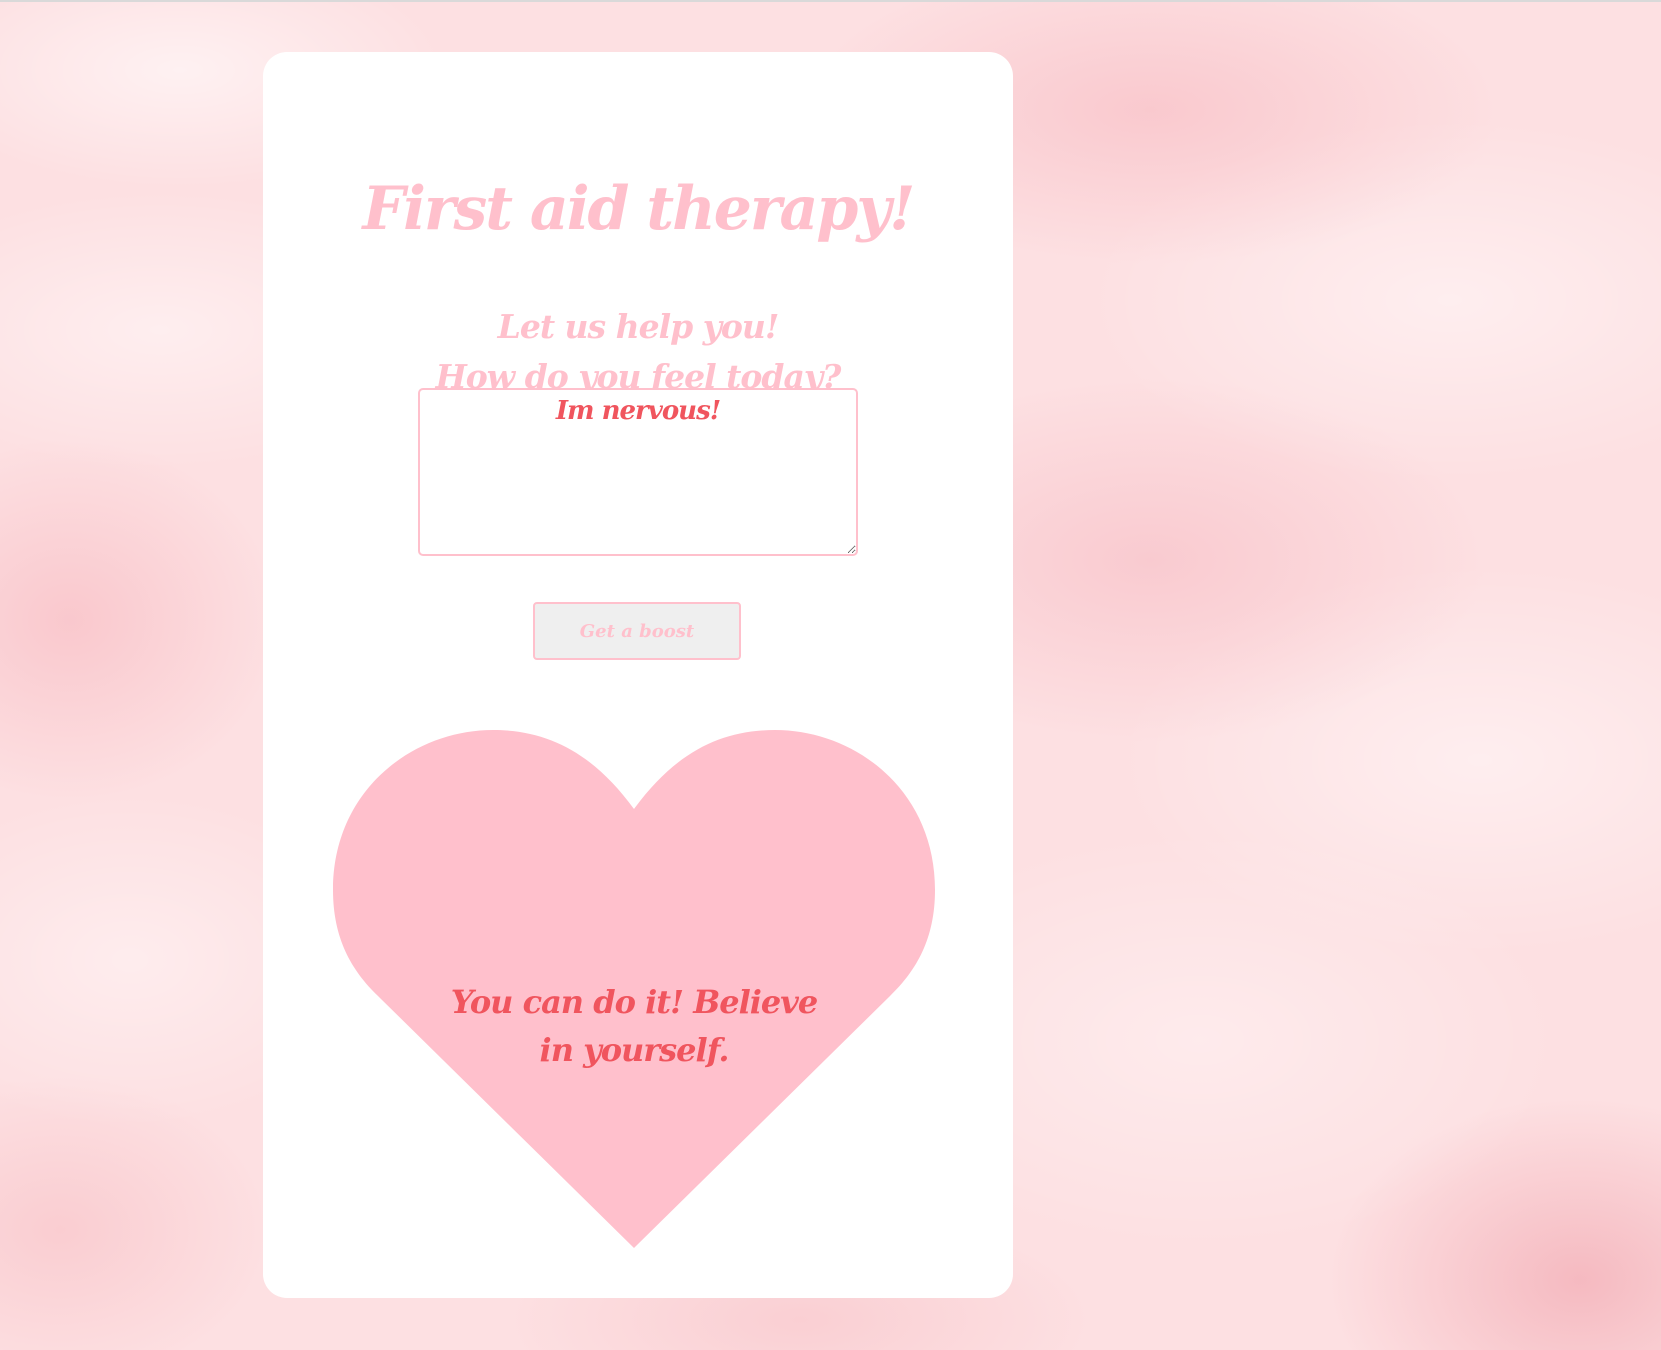  Describe the element at coordinates (638, 209) in the screenshot. I see `page-title: First aid therapy!` at that location.